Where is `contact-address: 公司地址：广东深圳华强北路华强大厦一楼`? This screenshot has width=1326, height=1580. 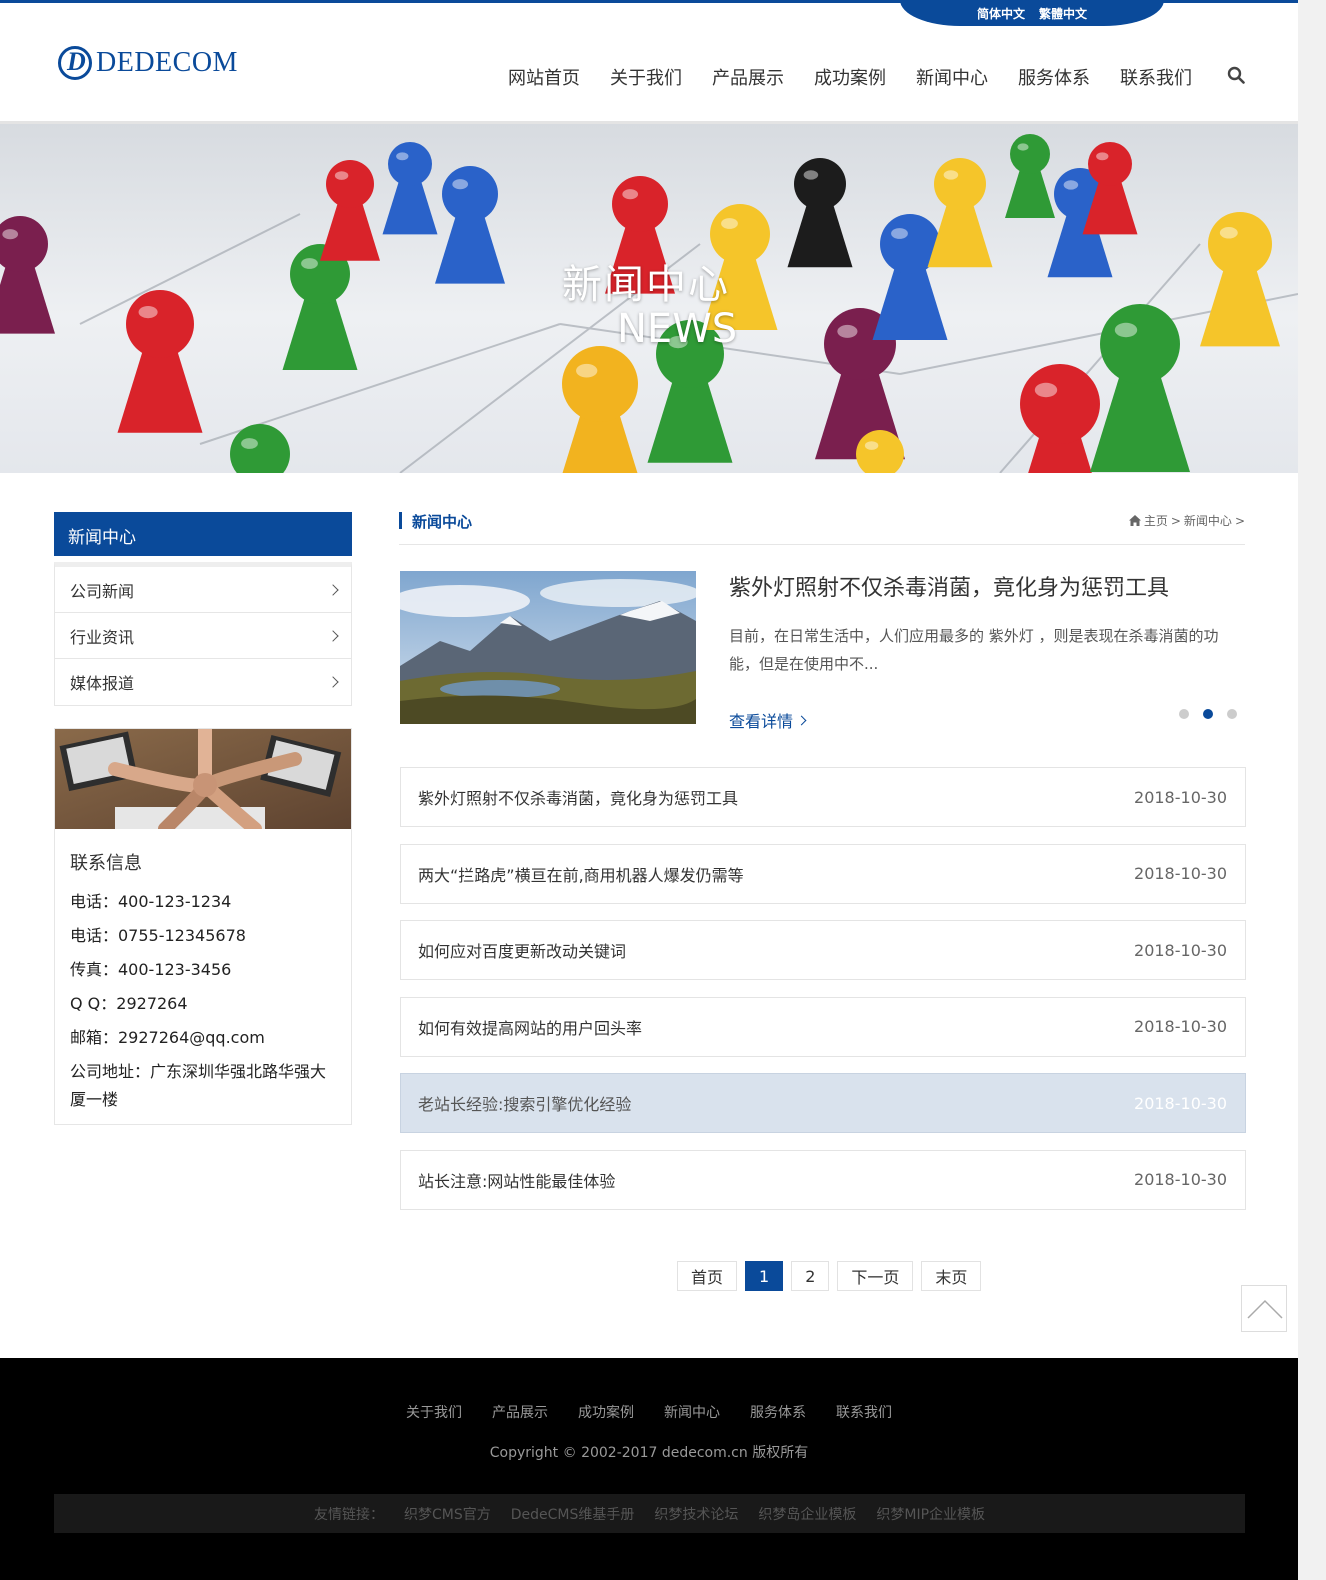
contact-address: 公司地址：广东深圳华强北路华强大厦一楼 is located at coordinates (198, 1085).